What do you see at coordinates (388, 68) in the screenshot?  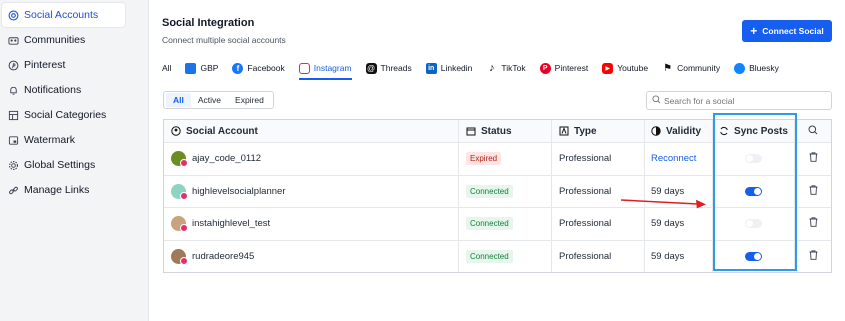 I see `tab-threads: @ Threads` at bounding box center [388, 68].